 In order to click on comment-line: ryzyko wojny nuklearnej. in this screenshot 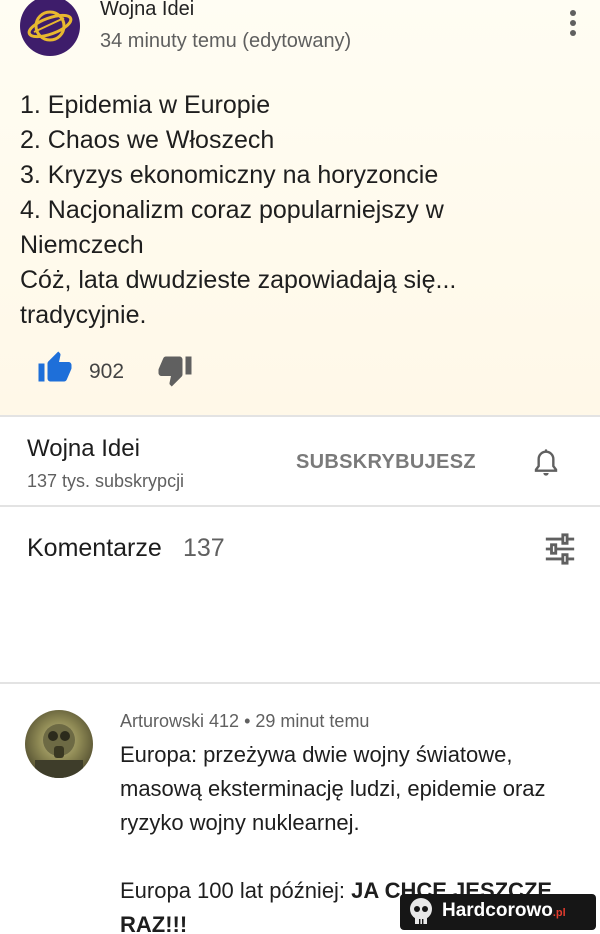, I will do `click(240, 822)`.